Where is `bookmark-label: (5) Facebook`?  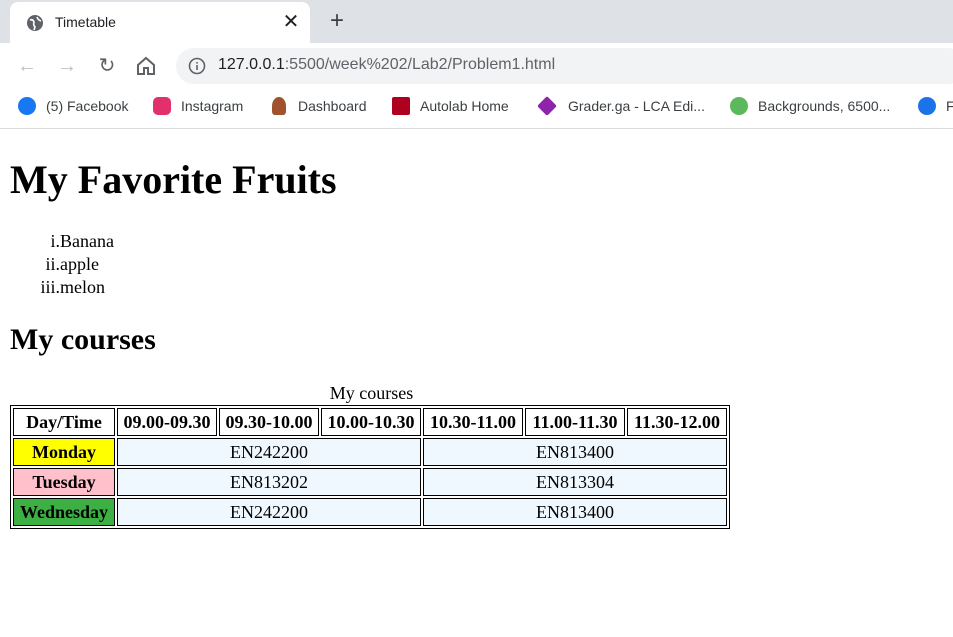 bookmark-label: (5) Facebook is located at coordinates (87, 106).